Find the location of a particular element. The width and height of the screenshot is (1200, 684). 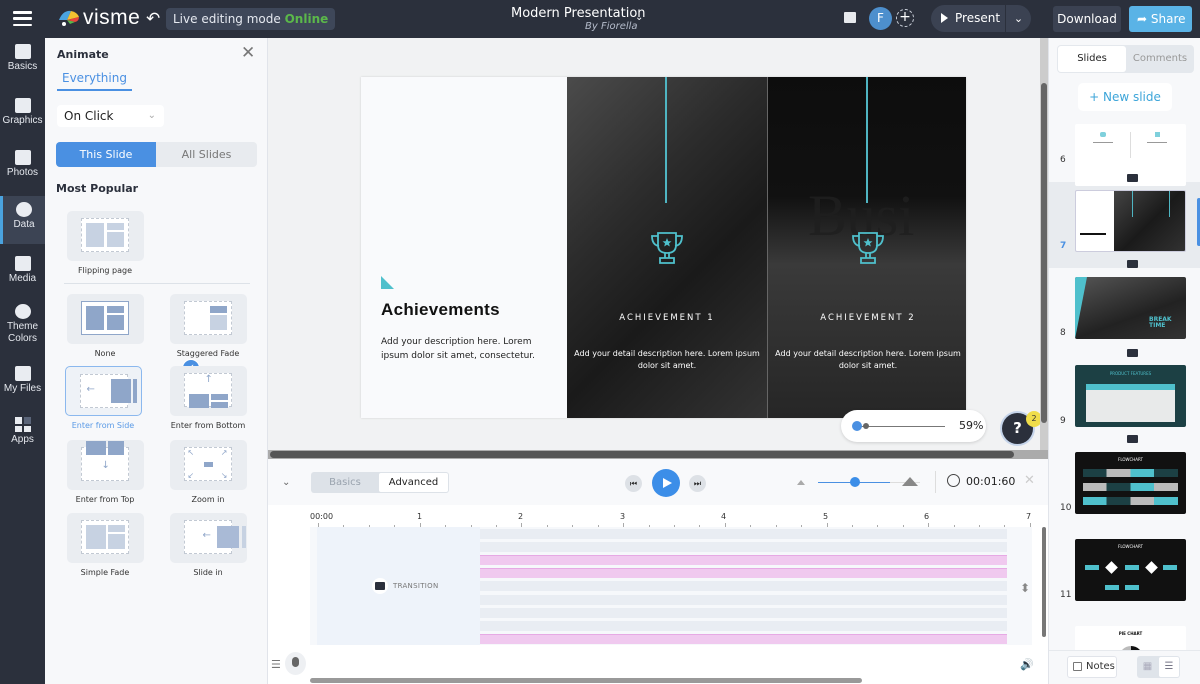

document-title: Modern Presentation is located at coordinates (578, 13).